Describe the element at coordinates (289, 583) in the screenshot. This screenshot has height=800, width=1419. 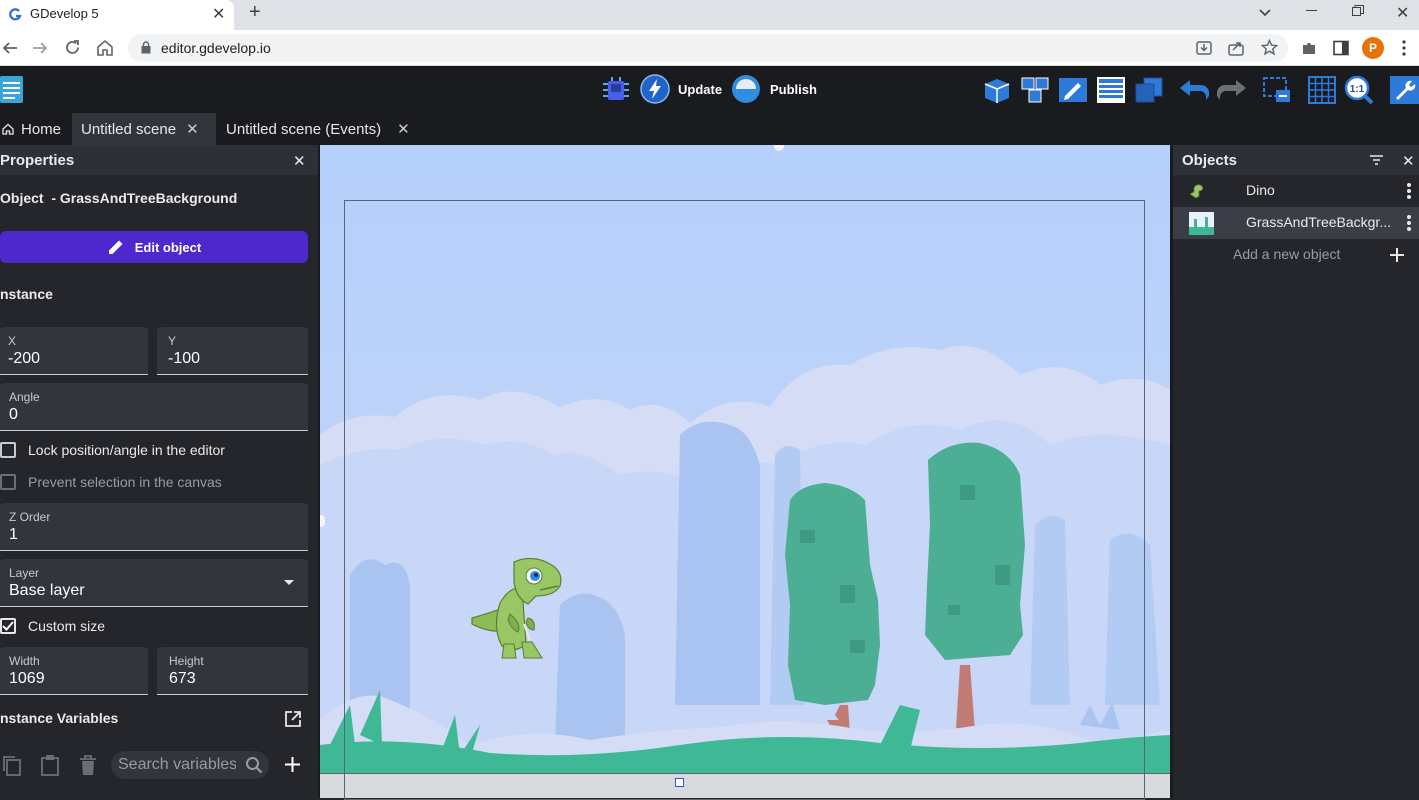
I see `dropdown-arrow-icon` at that location.